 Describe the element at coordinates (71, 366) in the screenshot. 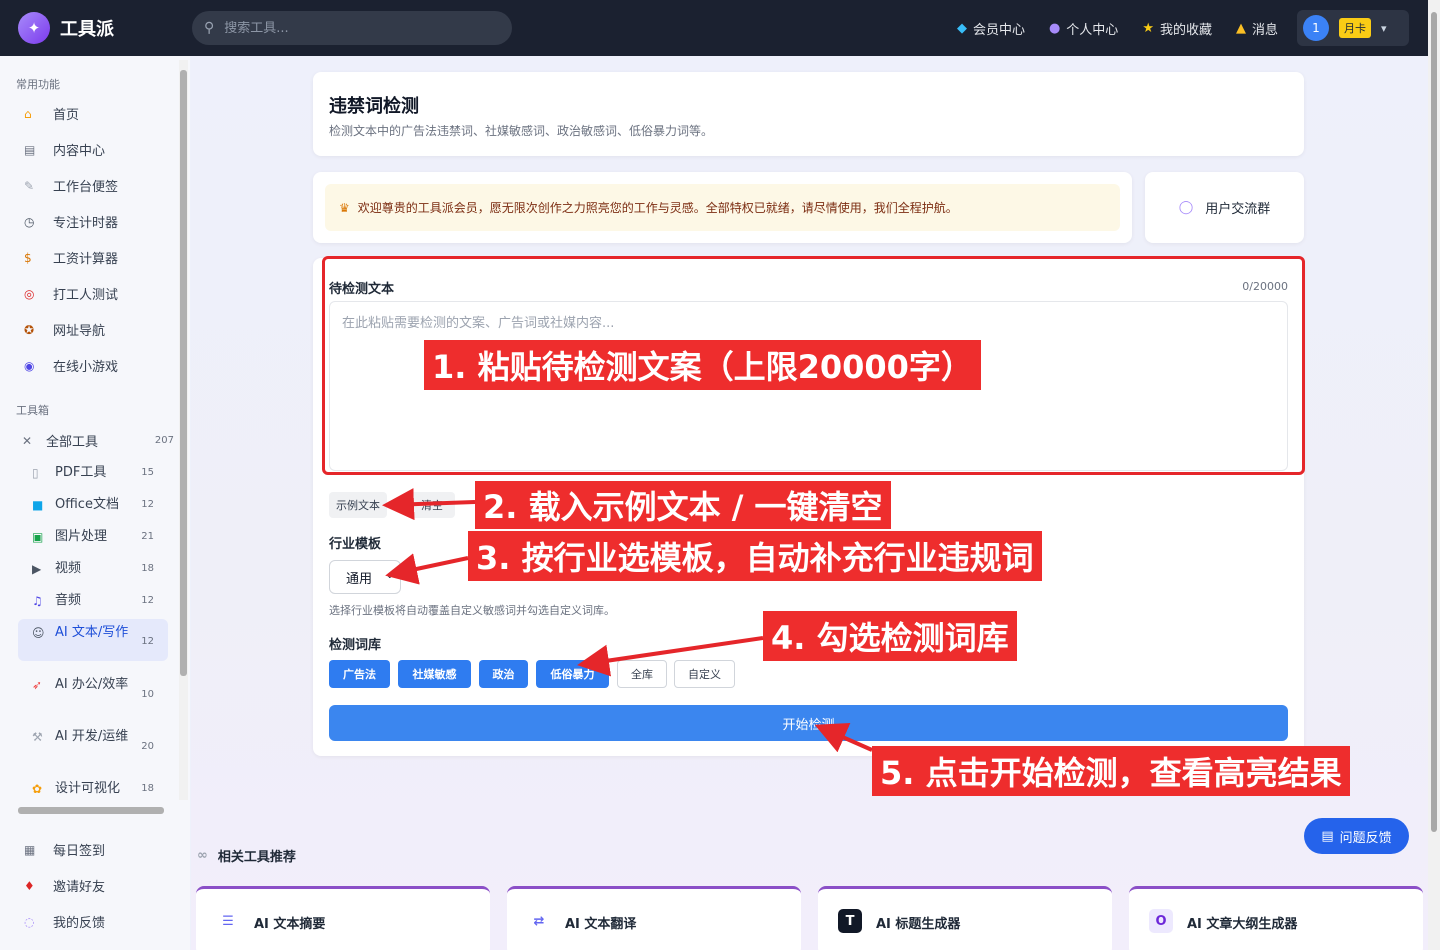

I see `sidebar-item-games: ◉ 在线小游戏` at that location.